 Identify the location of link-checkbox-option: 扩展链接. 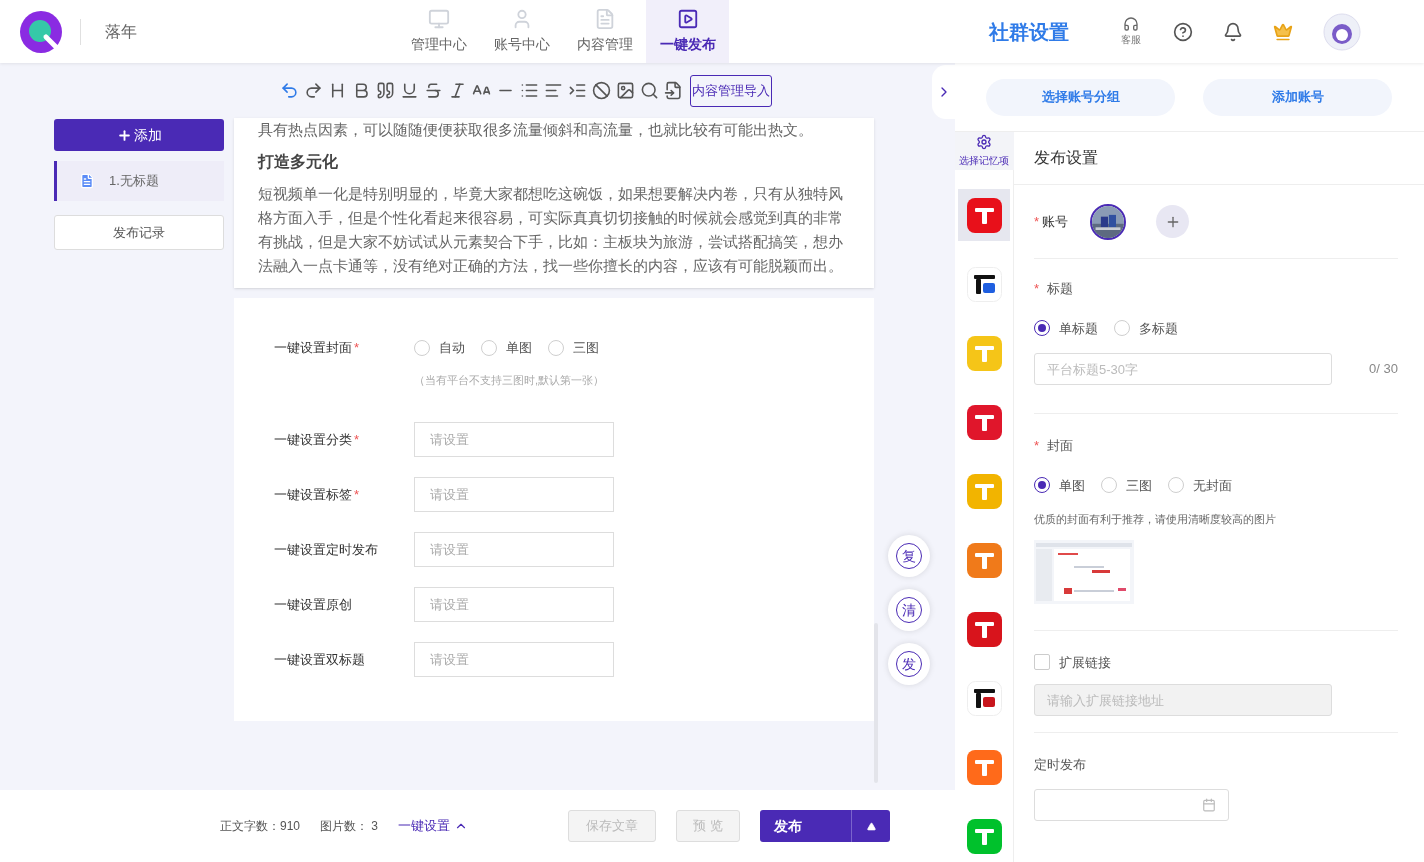
(1216, 662).